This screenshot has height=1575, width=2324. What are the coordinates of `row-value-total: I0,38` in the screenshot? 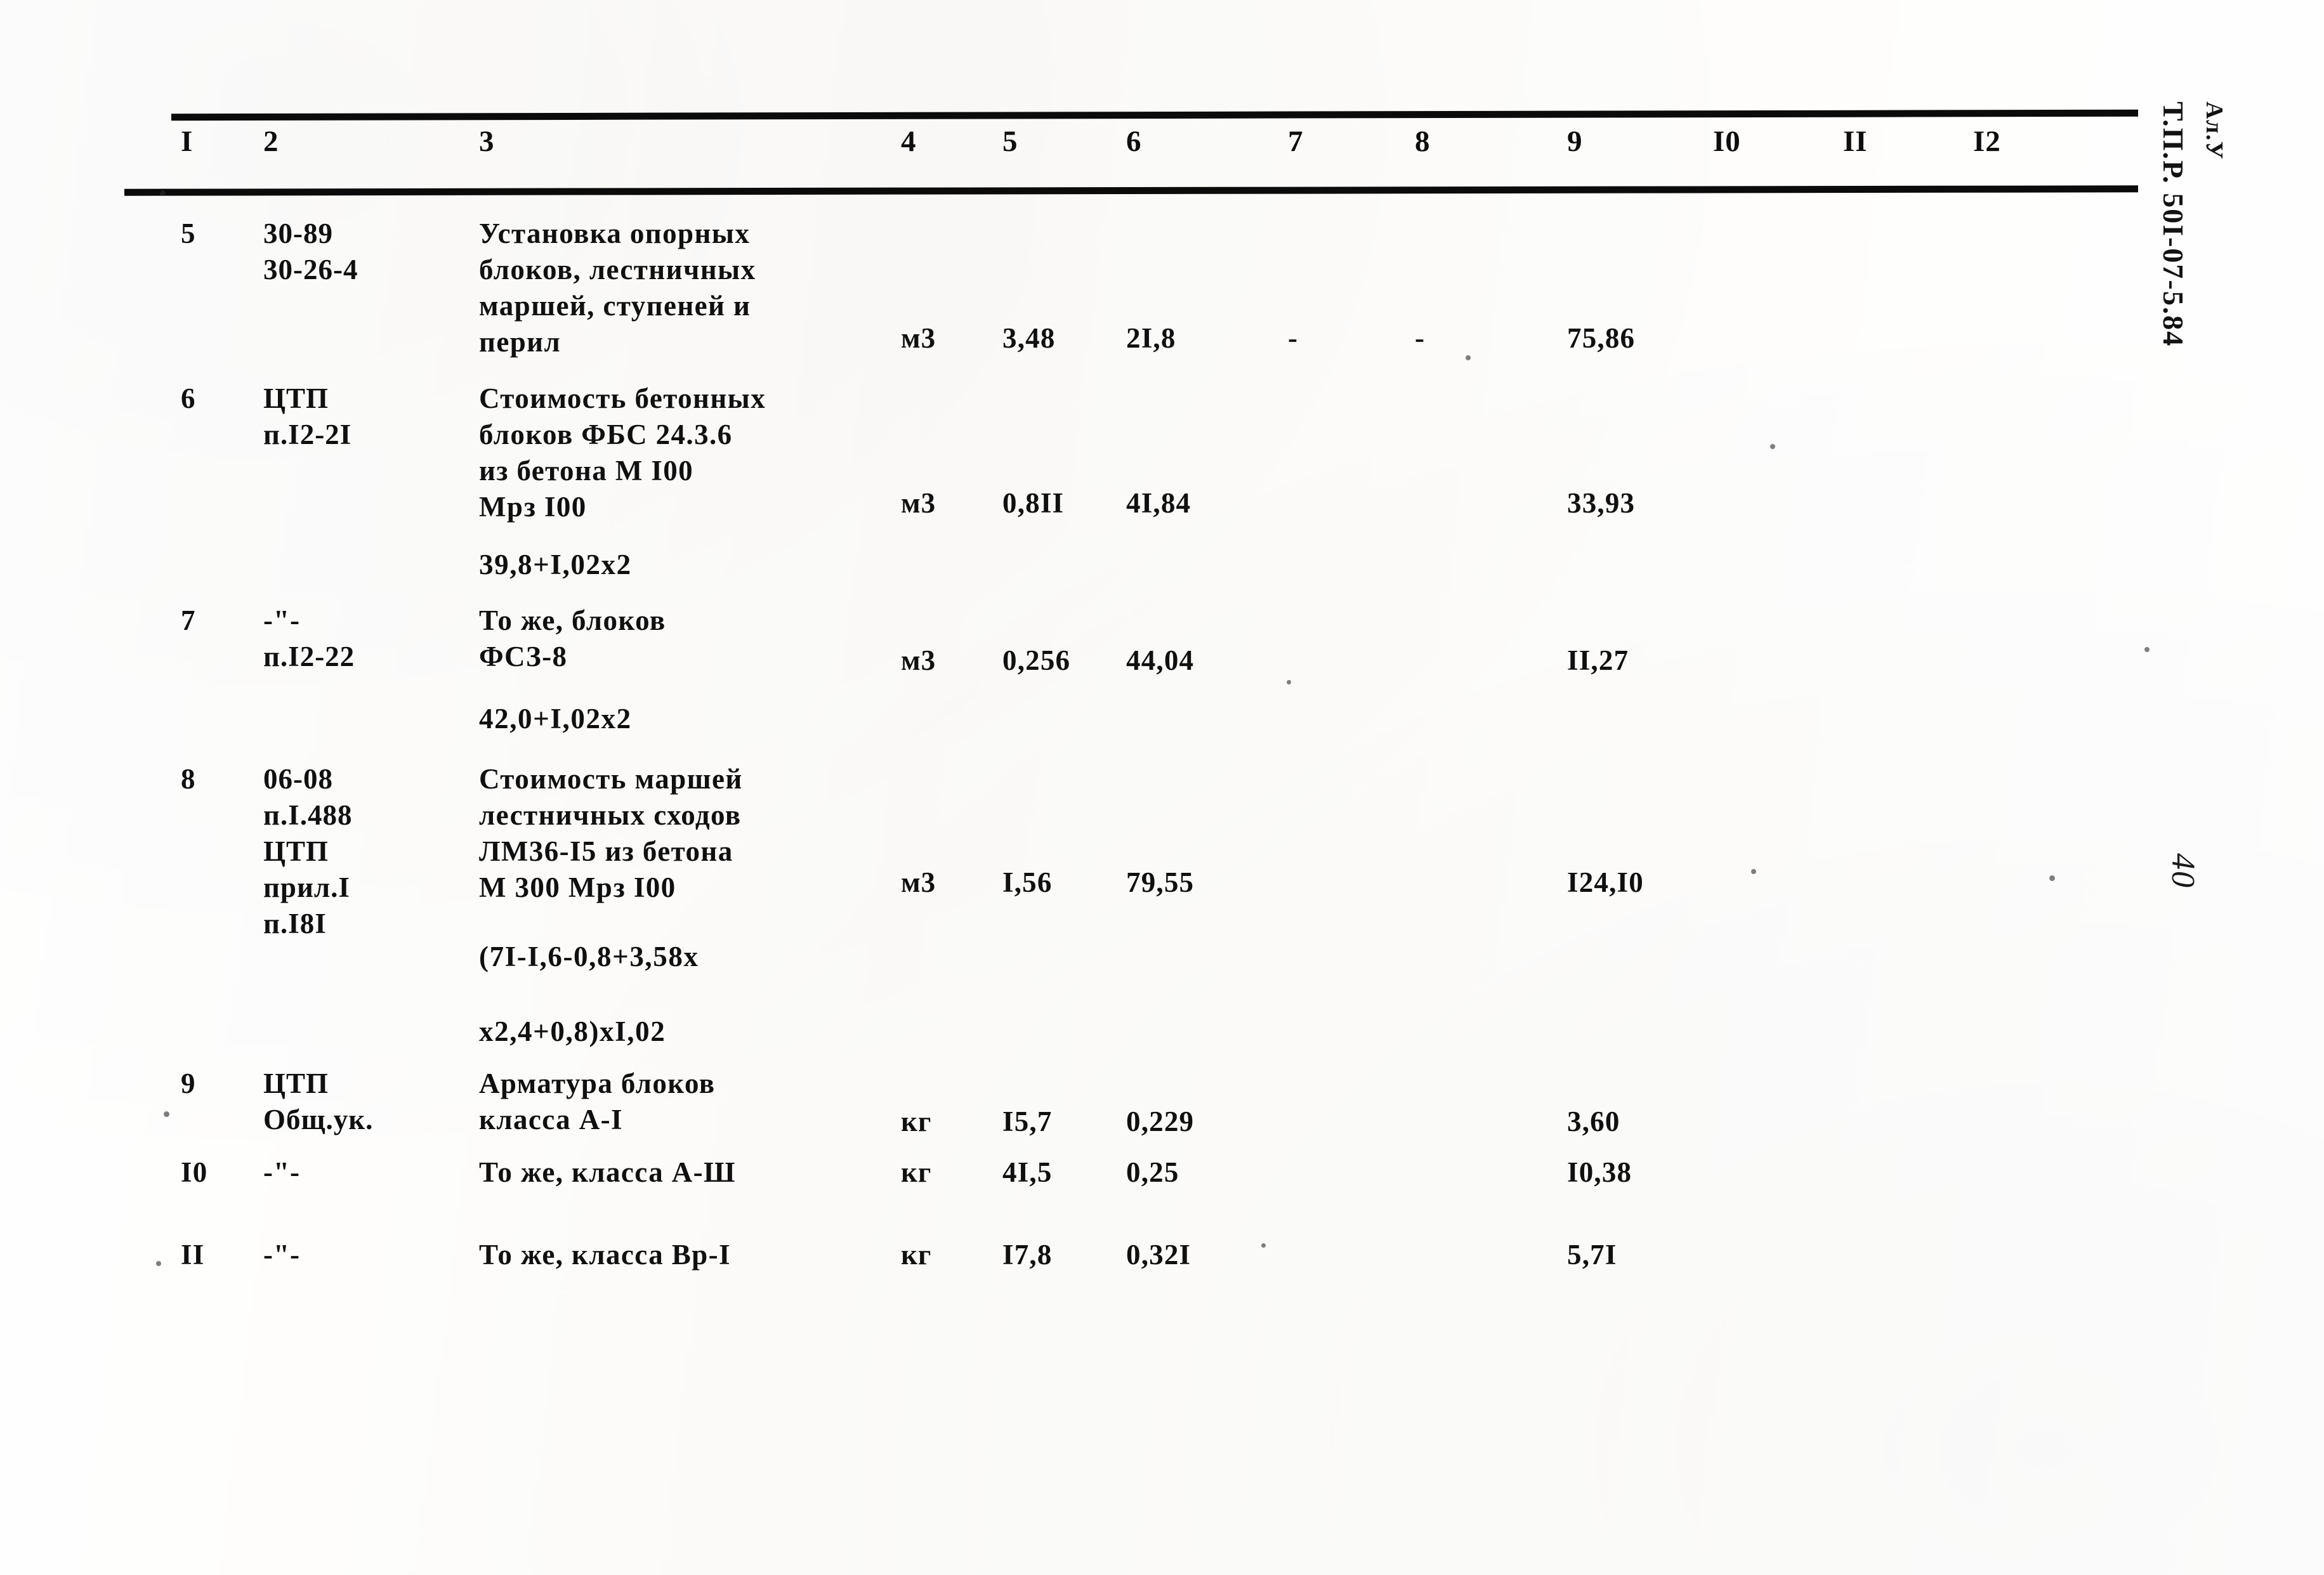 It's located at (1599, 1172).